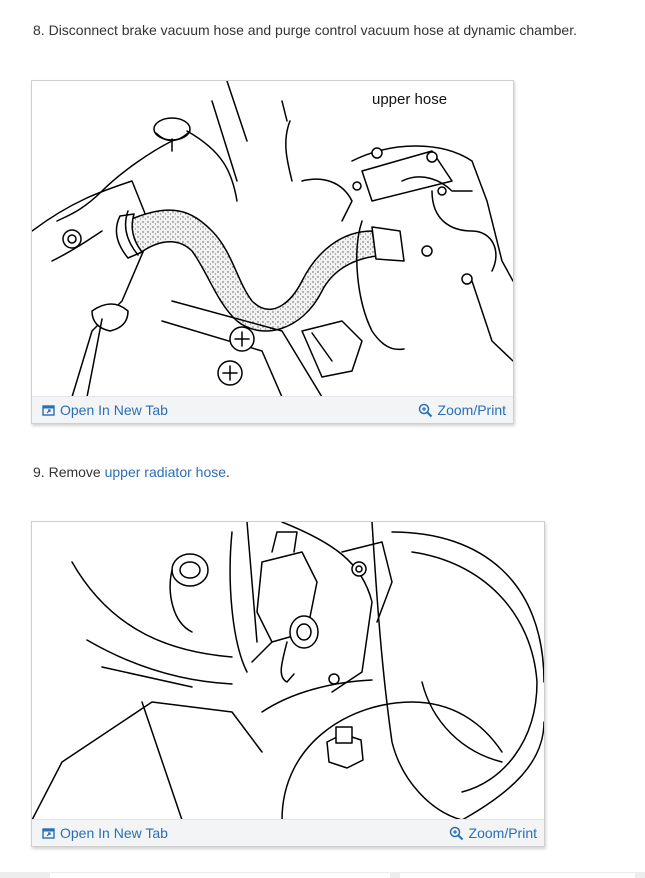  Describe the element at coordinates (76, 472) in the screenshot. I see `step-9-text: Remove` at that location.